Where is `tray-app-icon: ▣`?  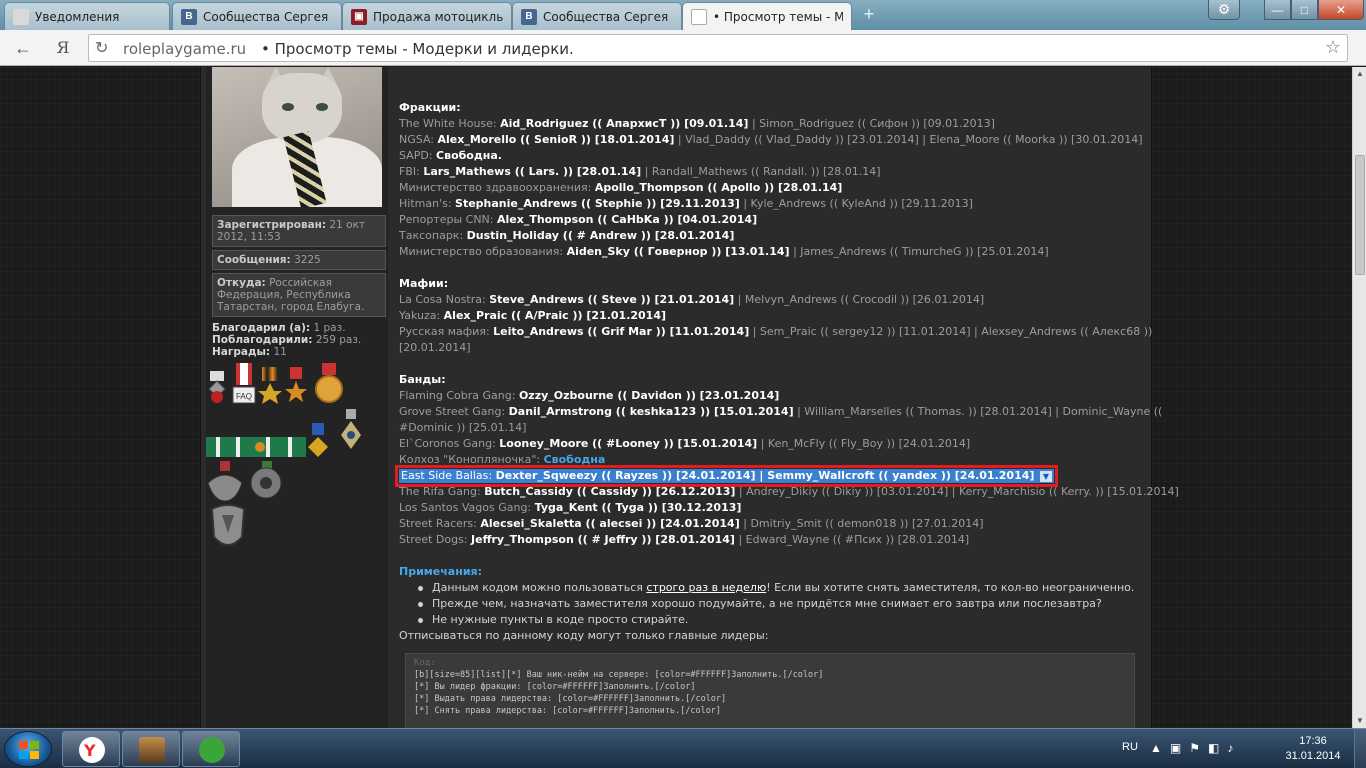
tray-app-icon: ▣ is located at coordinates (1175, 748).